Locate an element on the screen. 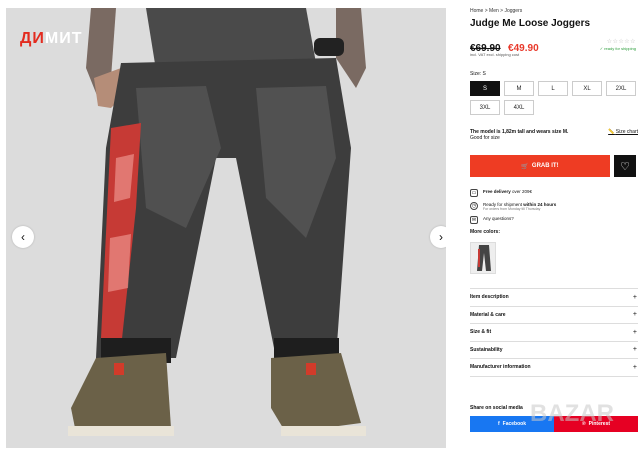 This screenshot has height=452, width=640. accordion-label: Manufacturer information is located at coordinates (500, 367).